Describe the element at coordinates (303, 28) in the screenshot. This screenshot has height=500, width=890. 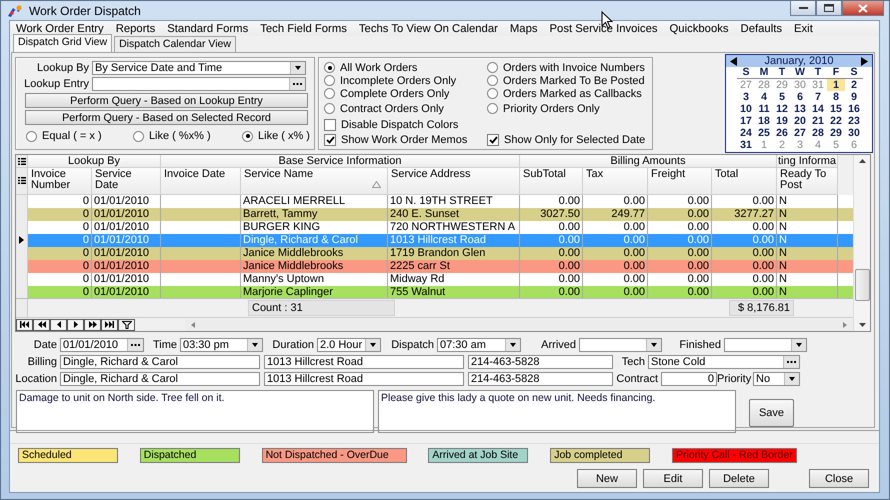
I see `menu-item: Tech Field Forms` at that location.